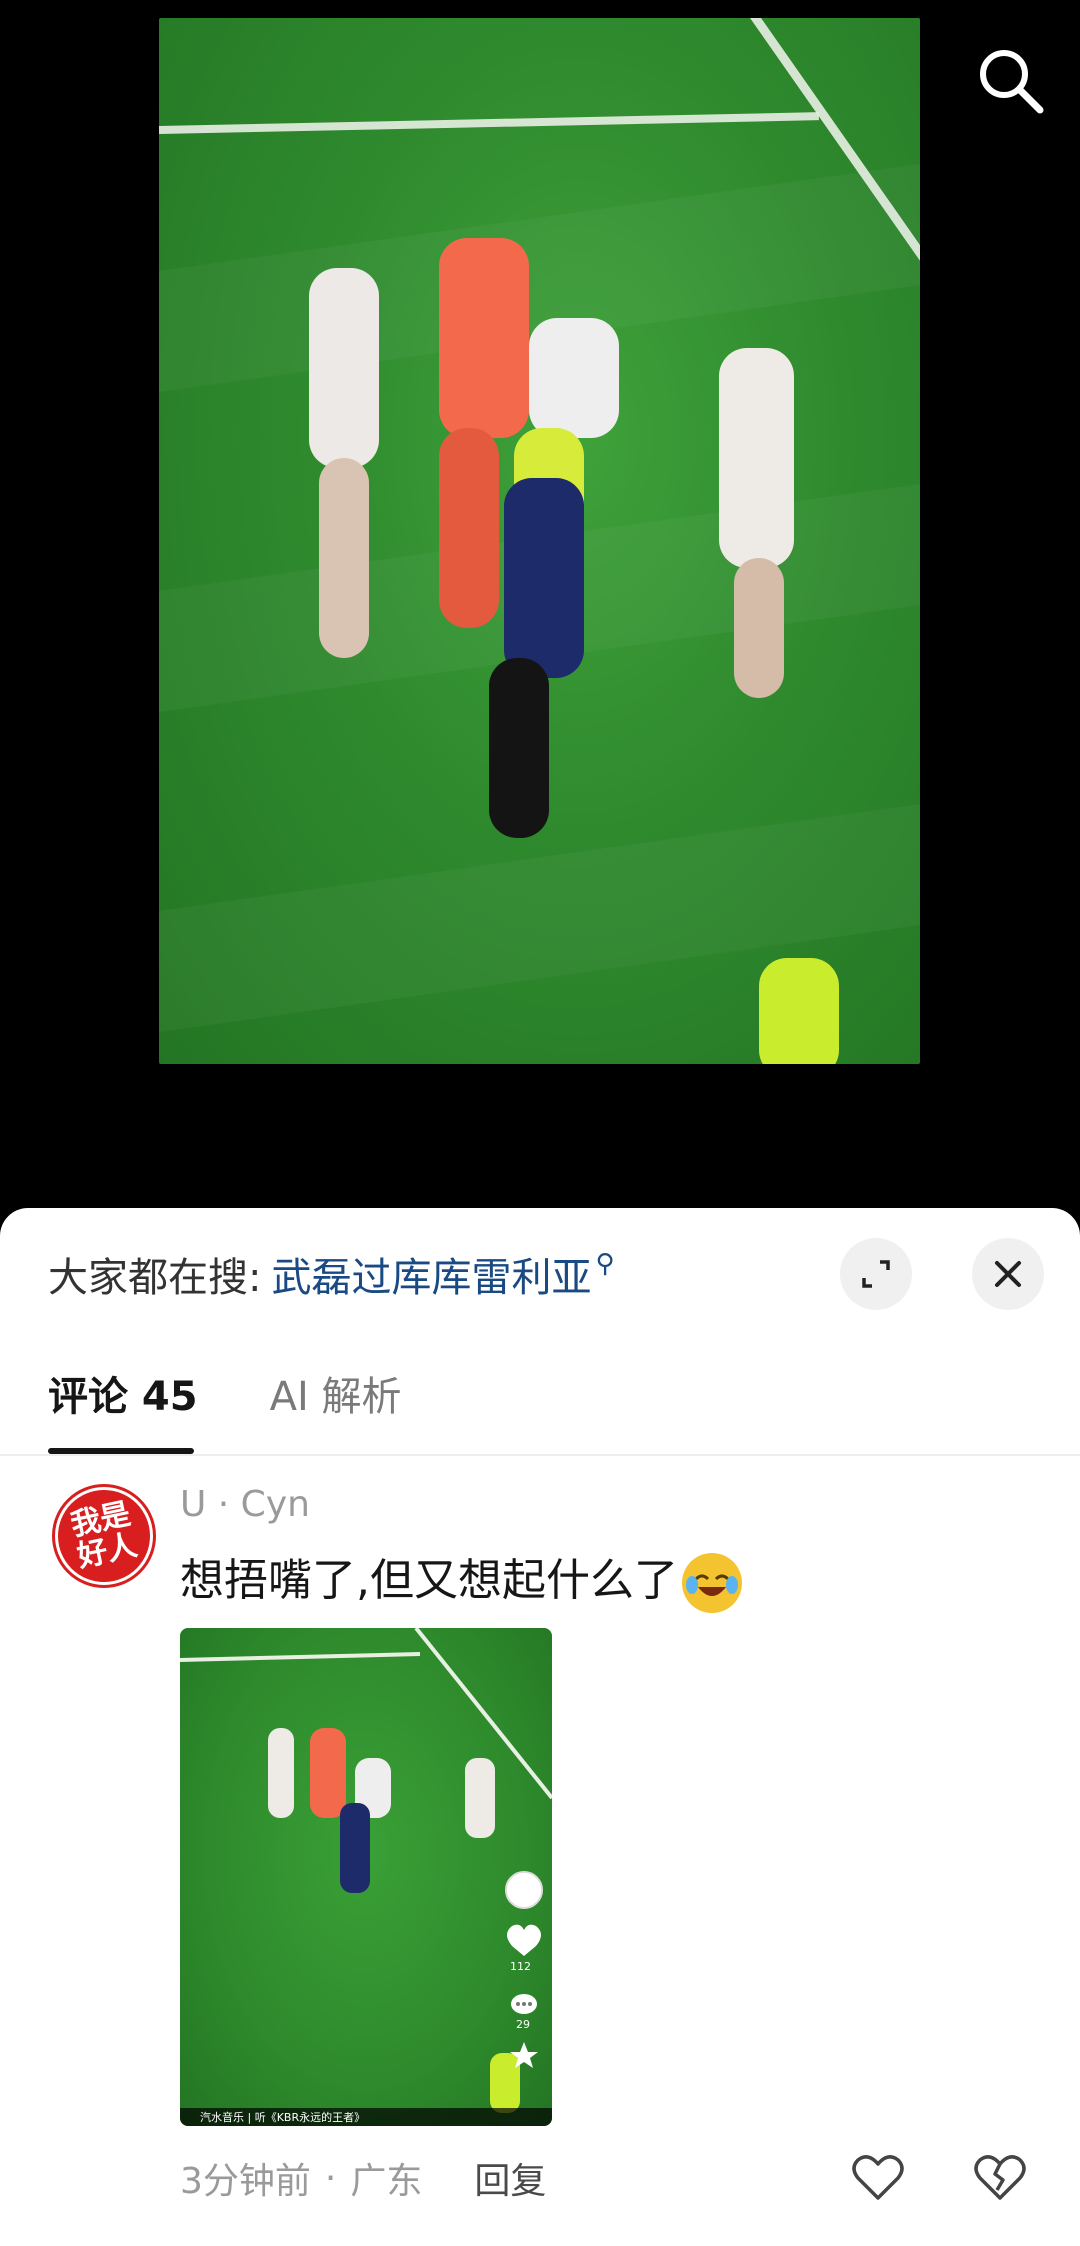 This screenshot has height=2246, width=1080. I want to click on broken-heart-icon, so click(1000, 2177).